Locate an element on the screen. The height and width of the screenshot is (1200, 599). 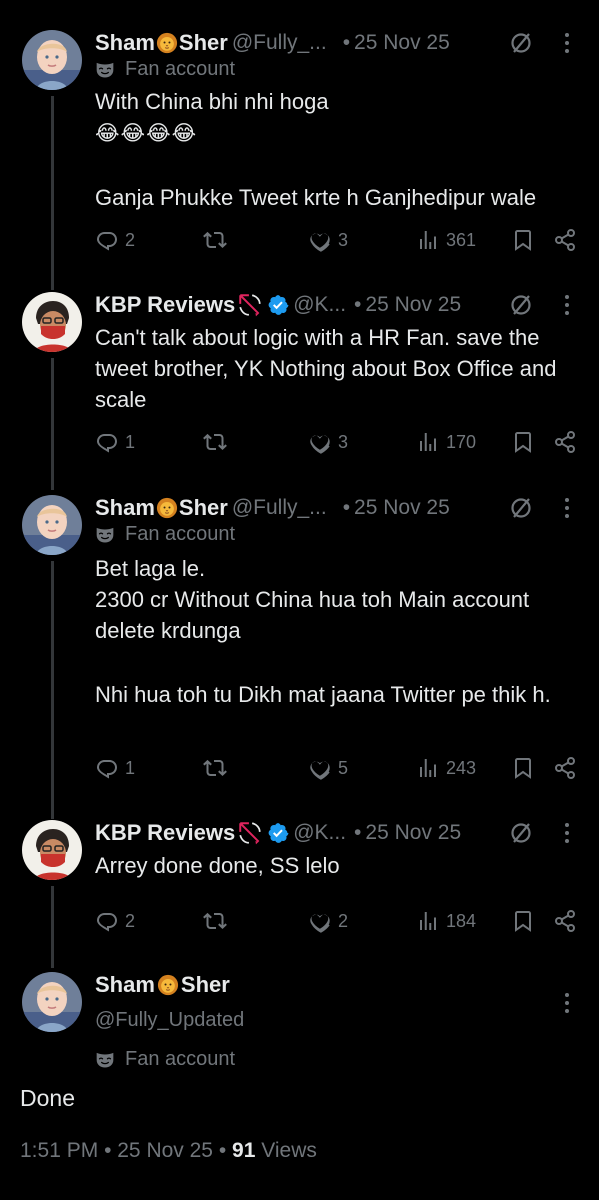
bookmark-icon is located at coordinates (523, 240).